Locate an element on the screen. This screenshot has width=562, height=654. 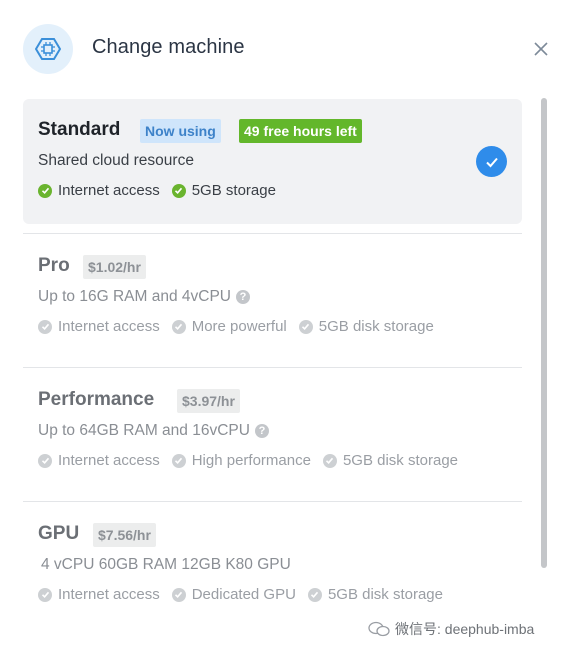
machine-description: Shared cloud resource is located at coordinates (116, 160).